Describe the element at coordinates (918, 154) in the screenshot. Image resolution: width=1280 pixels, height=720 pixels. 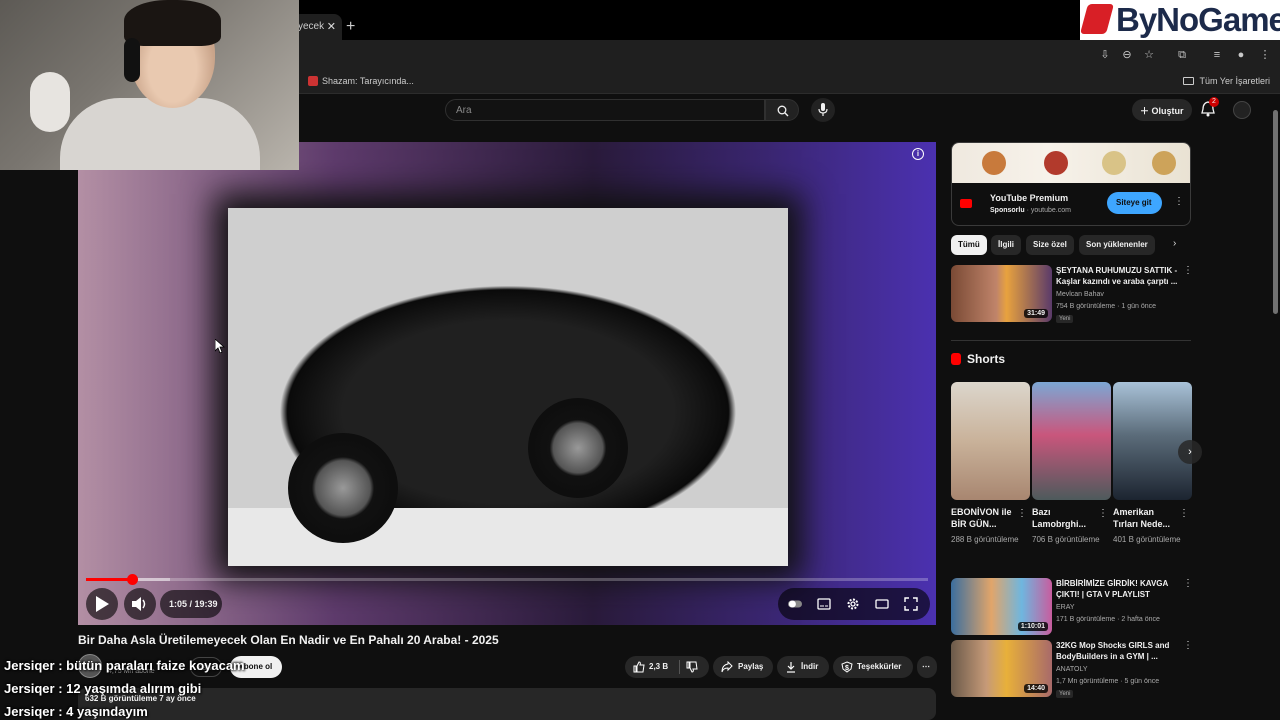
I see `info-icon: i` at that location.